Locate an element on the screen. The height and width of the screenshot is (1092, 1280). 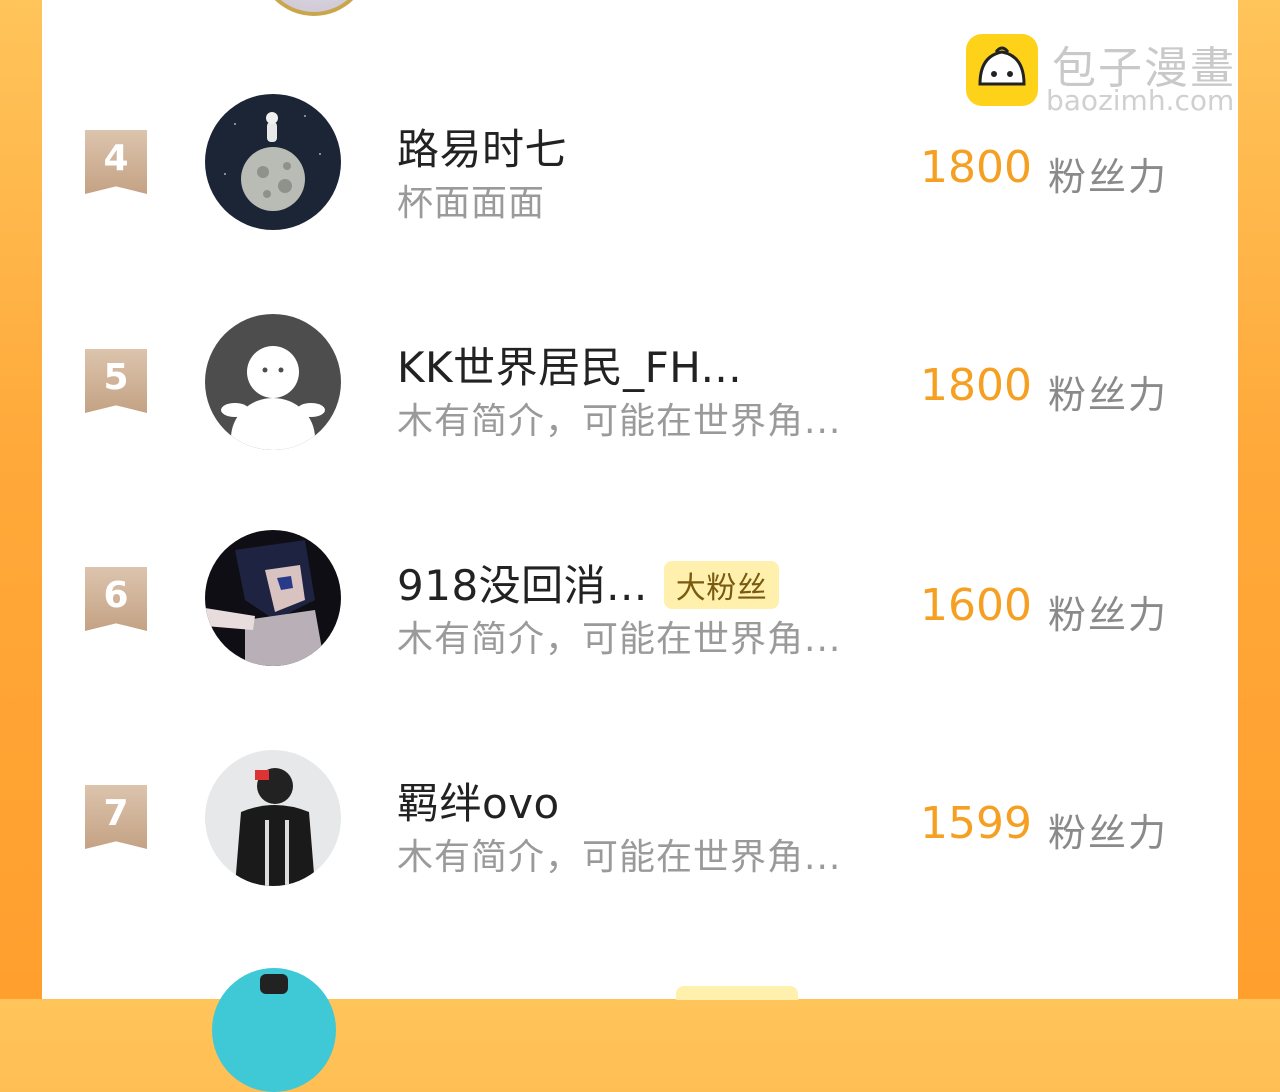
rank-badge: 6 is located at coordinates (116, 599).